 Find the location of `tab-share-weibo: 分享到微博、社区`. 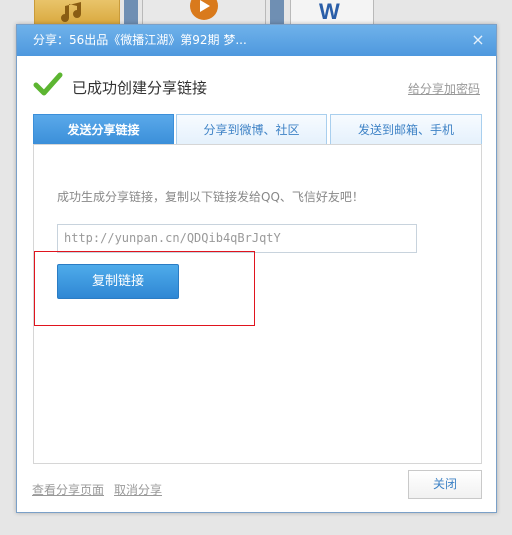

tab-share-weibo: 分享到微博、社区 is located at coordinates (251, 129).